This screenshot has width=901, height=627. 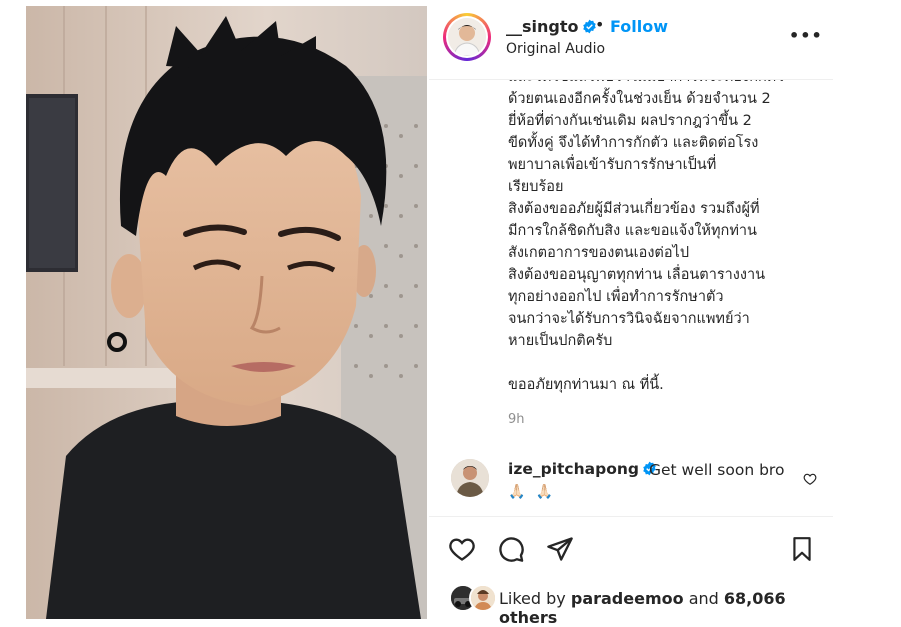 I want to click on more-options-icon: •••, so click(x=806, y=35).